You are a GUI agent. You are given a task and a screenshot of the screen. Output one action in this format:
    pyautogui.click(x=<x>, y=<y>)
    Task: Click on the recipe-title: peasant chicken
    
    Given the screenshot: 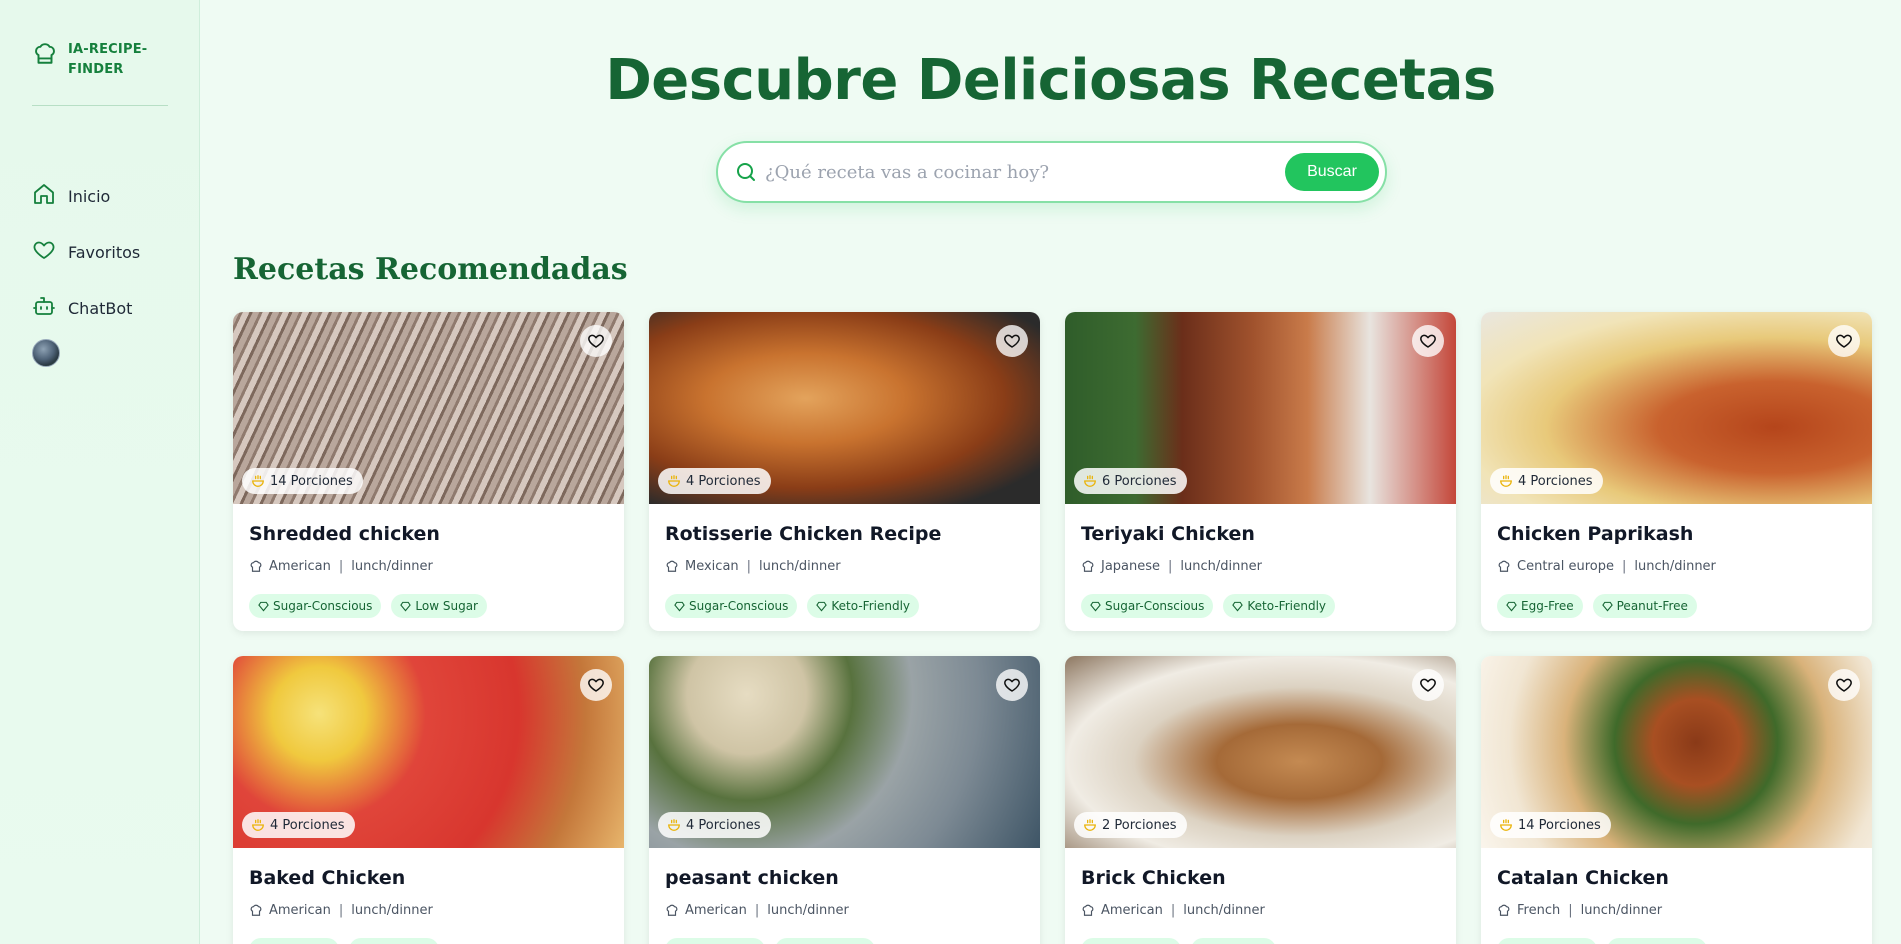 What is the action you would take?
    pyautogui.click(x=752, y=878)
    